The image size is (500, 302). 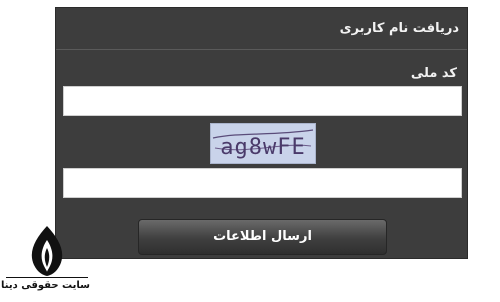 I want to click on panel-title: دریافت نام کاربری, so click(x=399, y=28).